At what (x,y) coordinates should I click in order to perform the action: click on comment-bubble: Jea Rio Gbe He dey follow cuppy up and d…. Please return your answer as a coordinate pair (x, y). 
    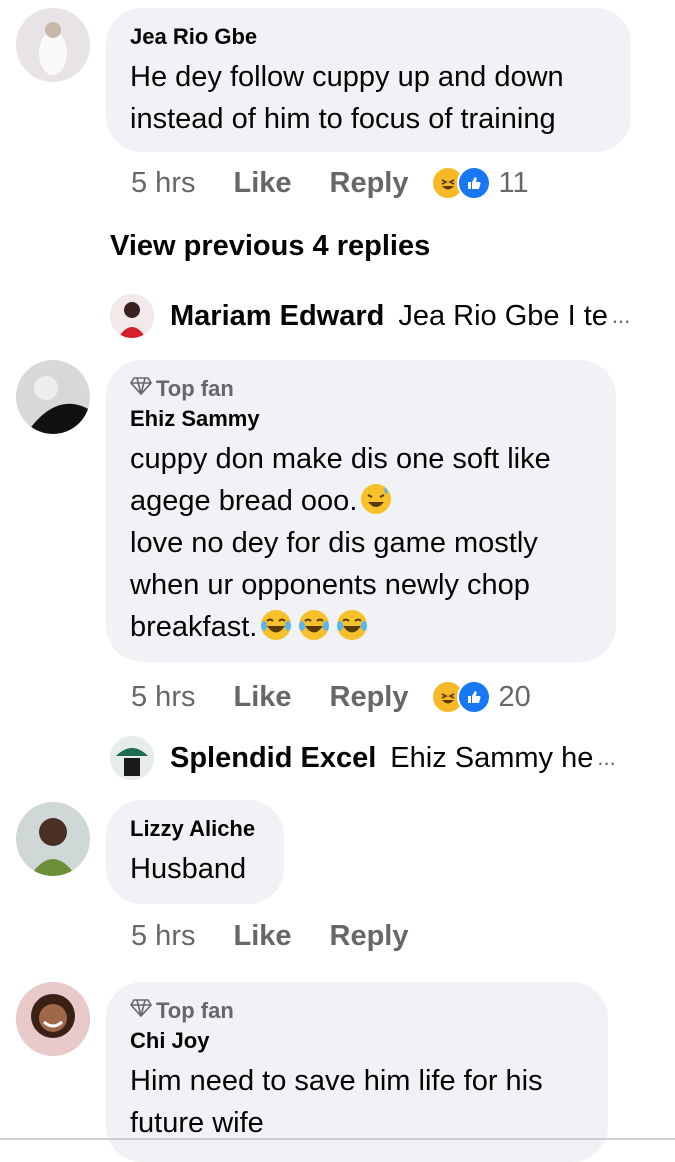
    Looking at the image, I should click on (368, 80).